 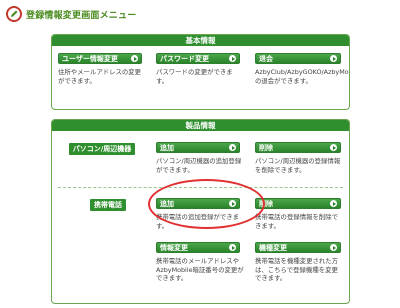 I want to click on highlight-circle, so click(x=206, y=204).